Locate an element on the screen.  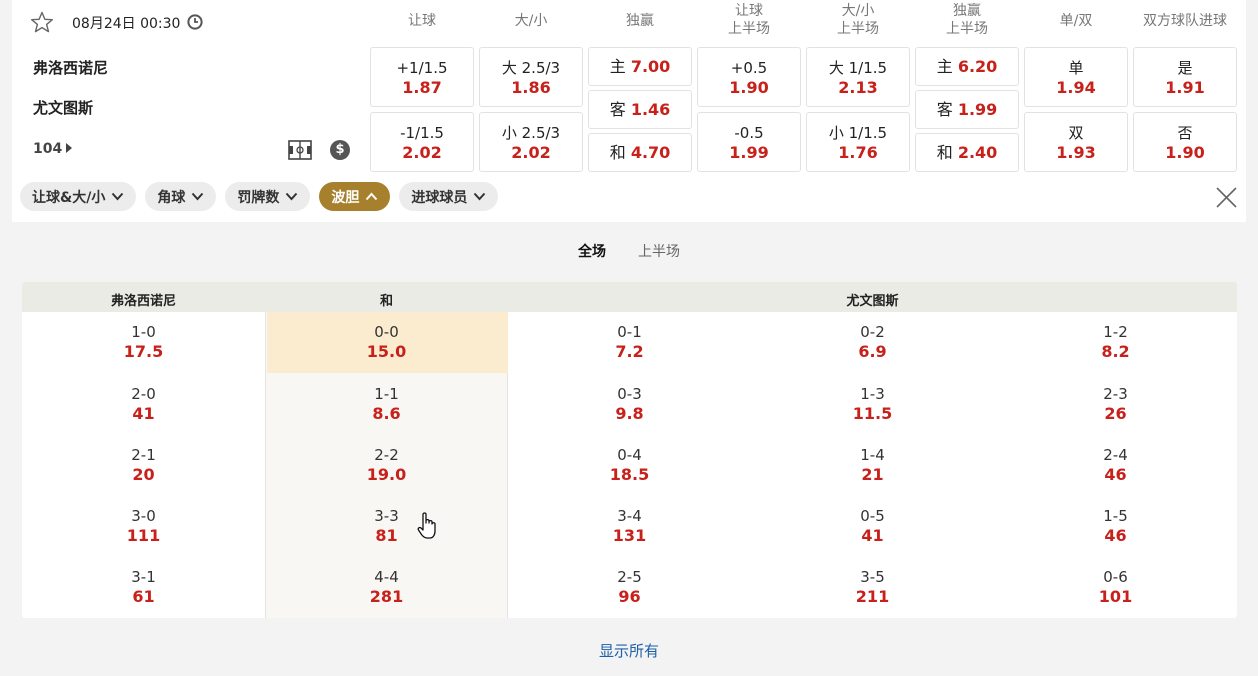
odds-cell-handicap-1h: -0.5 1.99 is located at coordinates (749, 142).